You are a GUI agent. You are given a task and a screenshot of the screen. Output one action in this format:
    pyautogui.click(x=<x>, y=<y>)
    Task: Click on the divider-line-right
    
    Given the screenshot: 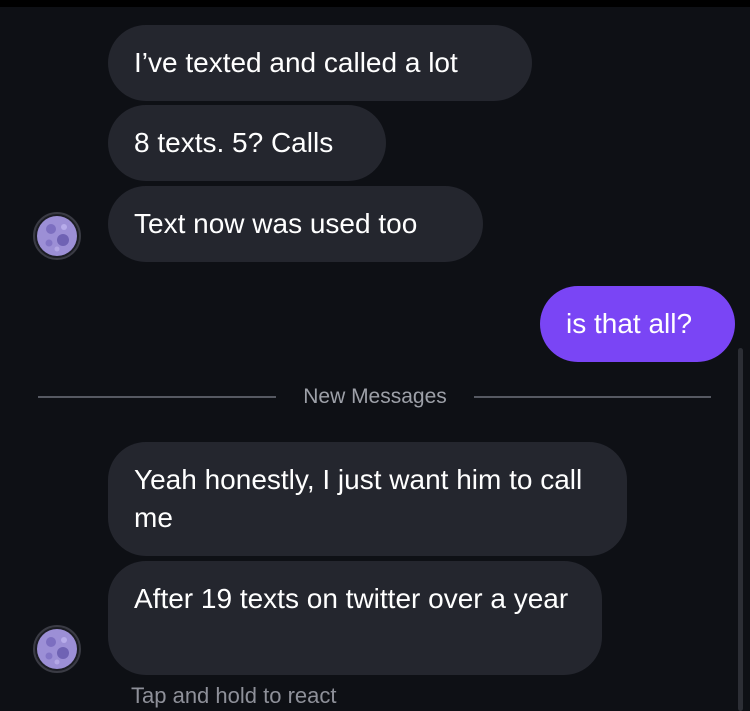 What is the action you would take?
    pyautogui.click(x=592, y=397)
    